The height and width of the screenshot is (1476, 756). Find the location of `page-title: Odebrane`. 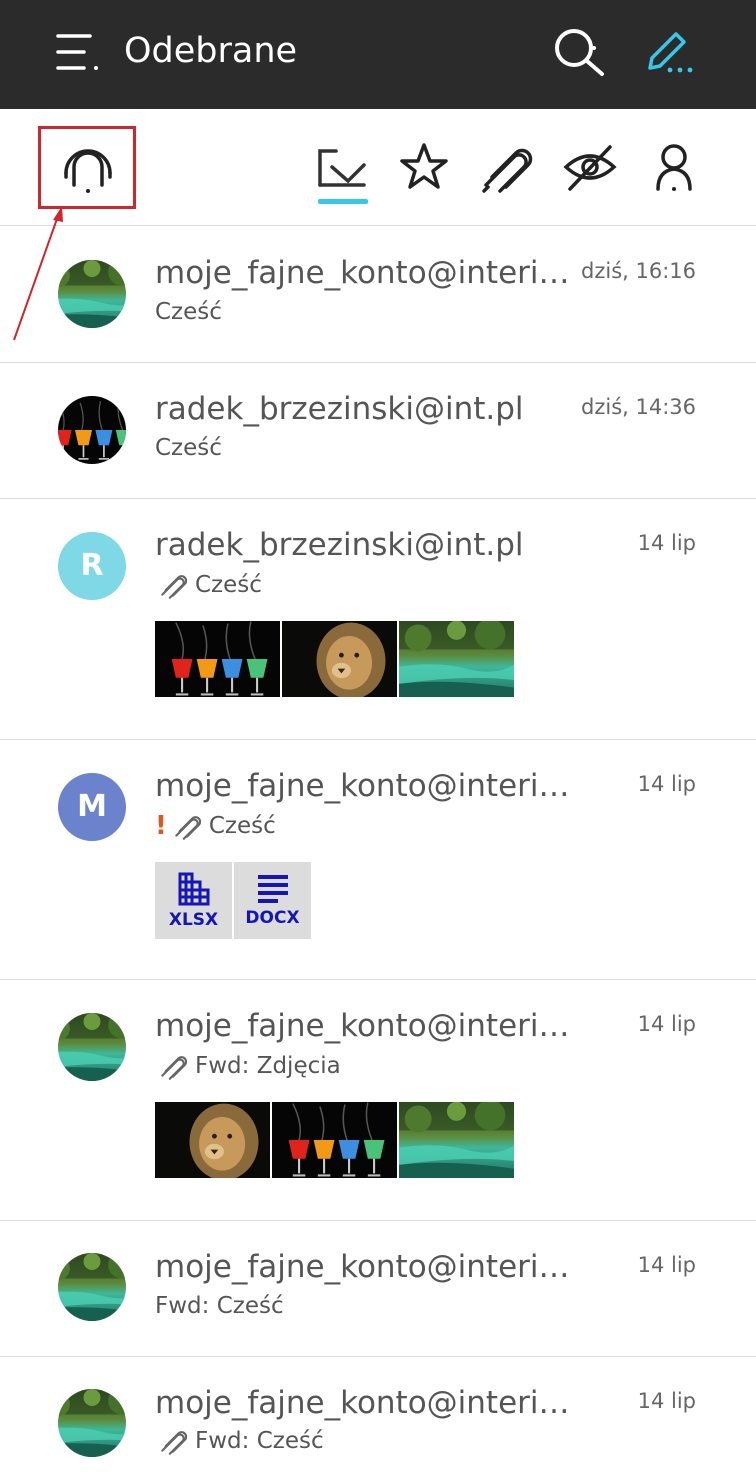

page-title: Odebrane is located at coordinates (211, 51).